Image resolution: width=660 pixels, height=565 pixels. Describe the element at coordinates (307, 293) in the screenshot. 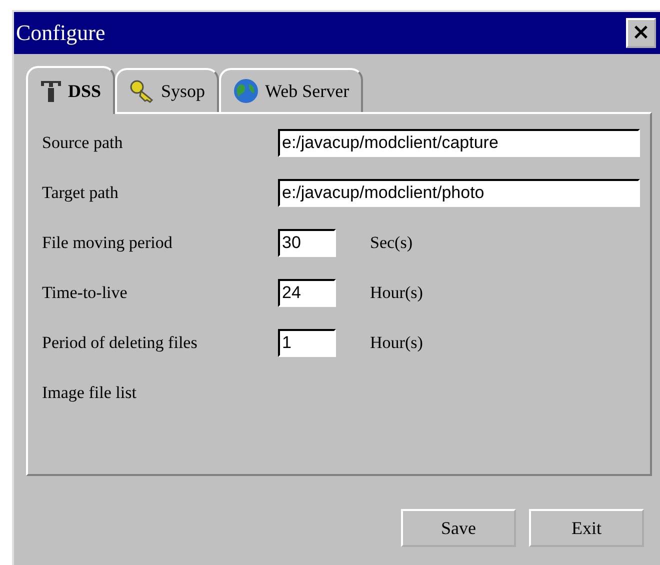

I see `input-field: 24` at that location.